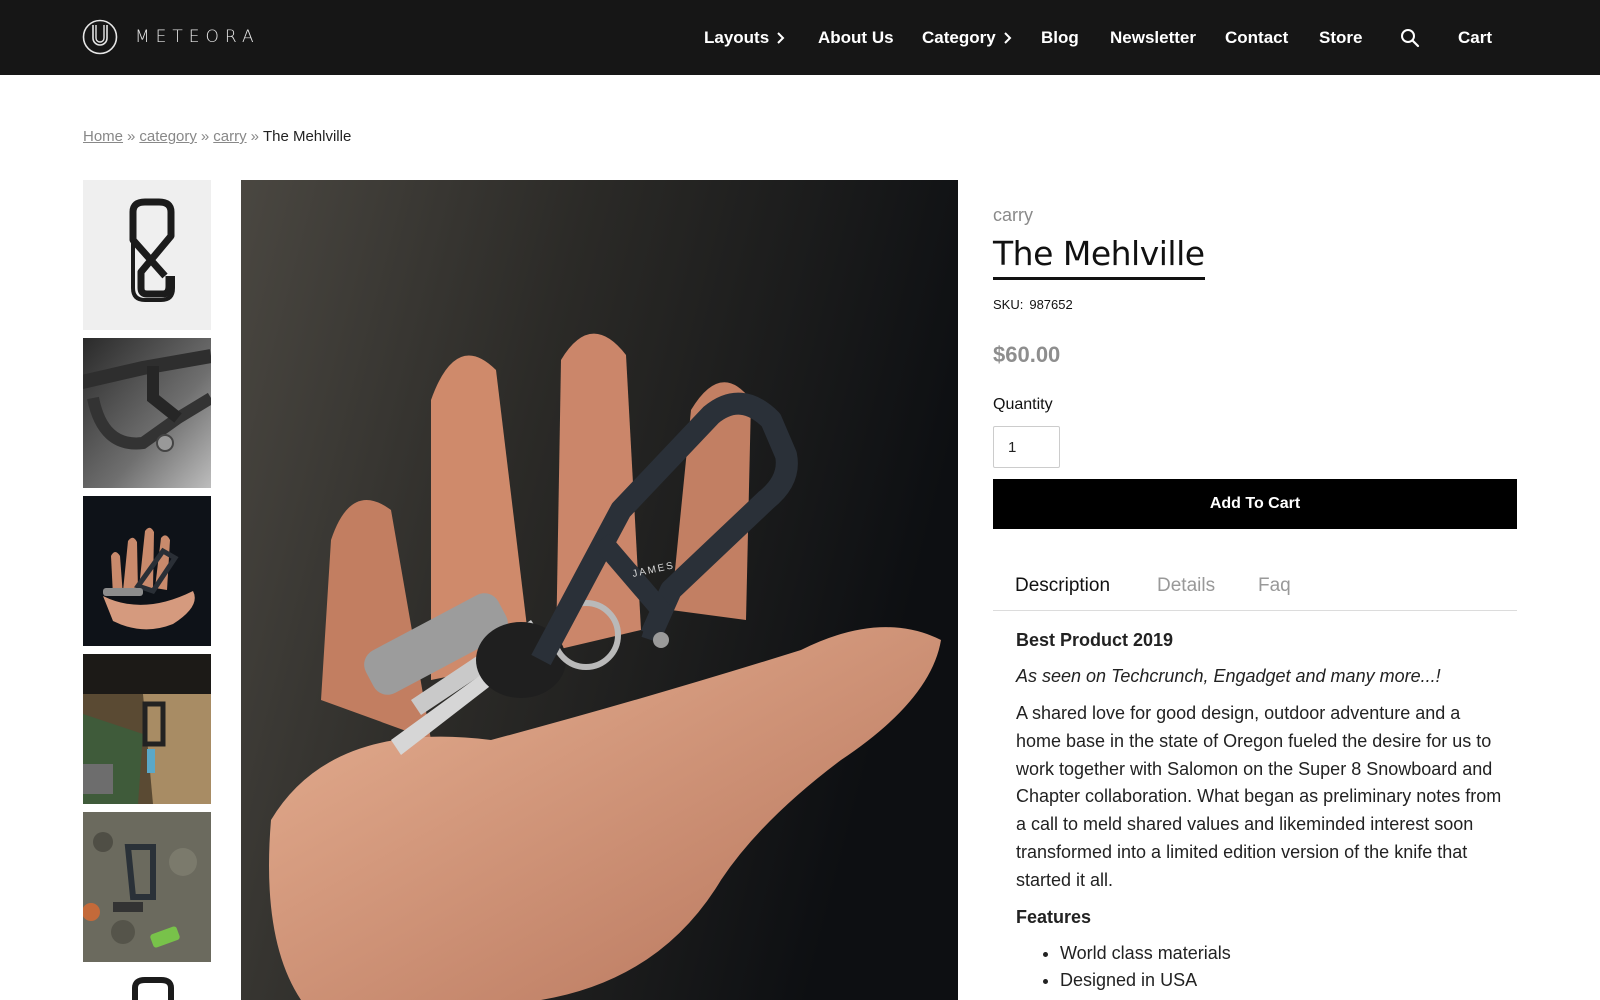 This screenshot has width=1600, height=1000. What do you see at coordinates (1051, 304) in the screenshot?
I see `sku-value: 987652` at bounding box center [1051, 304].